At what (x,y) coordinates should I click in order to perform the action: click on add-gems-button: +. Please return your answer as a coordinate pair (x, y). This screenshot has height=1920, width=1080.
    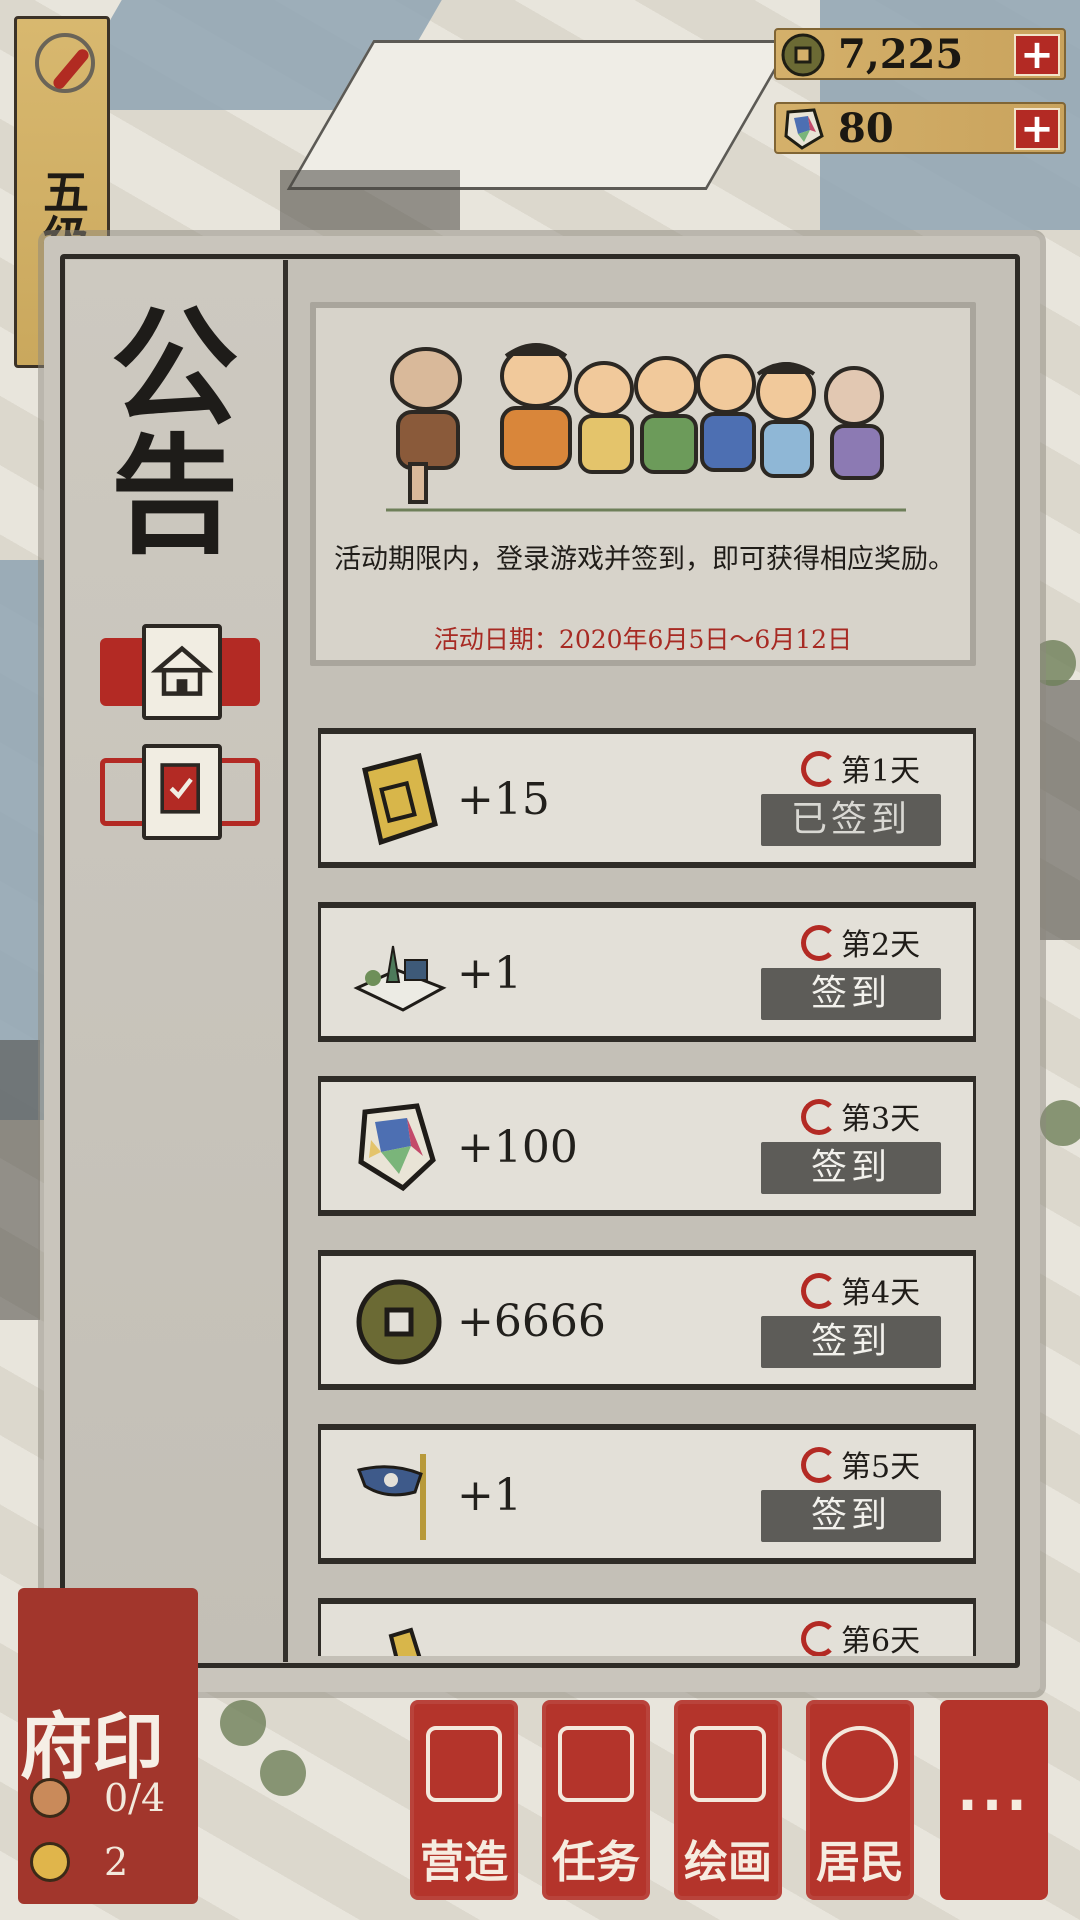
    Looking at the image, I should click on (1037, 129).